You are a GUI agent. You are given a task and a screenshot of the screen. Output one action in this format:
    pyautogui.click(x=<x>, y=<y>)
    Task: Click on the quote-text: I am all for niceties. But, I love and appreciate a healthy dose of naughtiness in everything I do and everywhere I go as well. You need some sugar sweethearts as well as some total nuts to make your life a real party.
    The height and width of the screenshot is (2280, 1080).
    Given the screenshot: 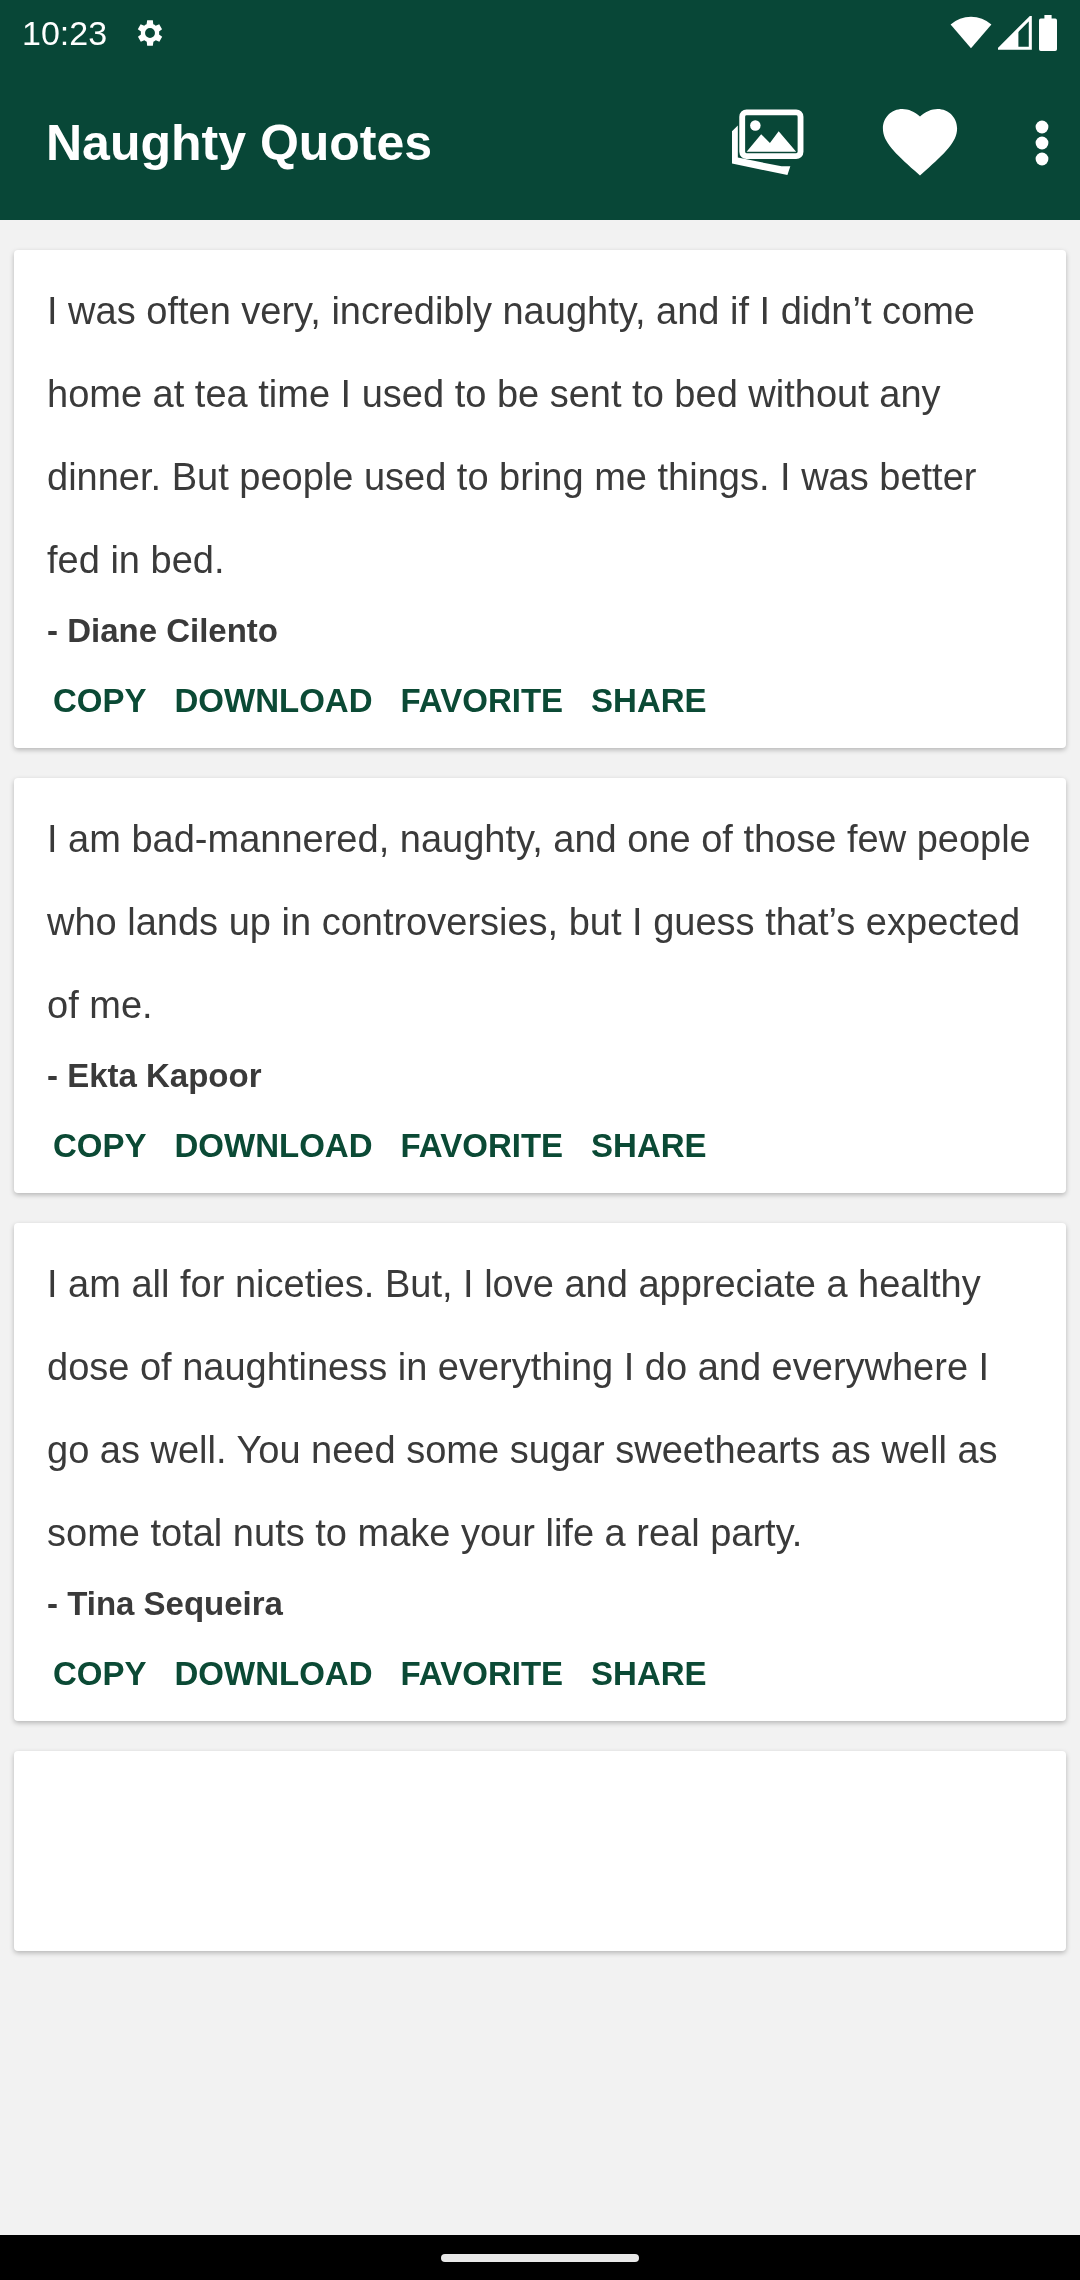 What is the action you would take?
    pyautogui.click(x=523, y=1409)
    